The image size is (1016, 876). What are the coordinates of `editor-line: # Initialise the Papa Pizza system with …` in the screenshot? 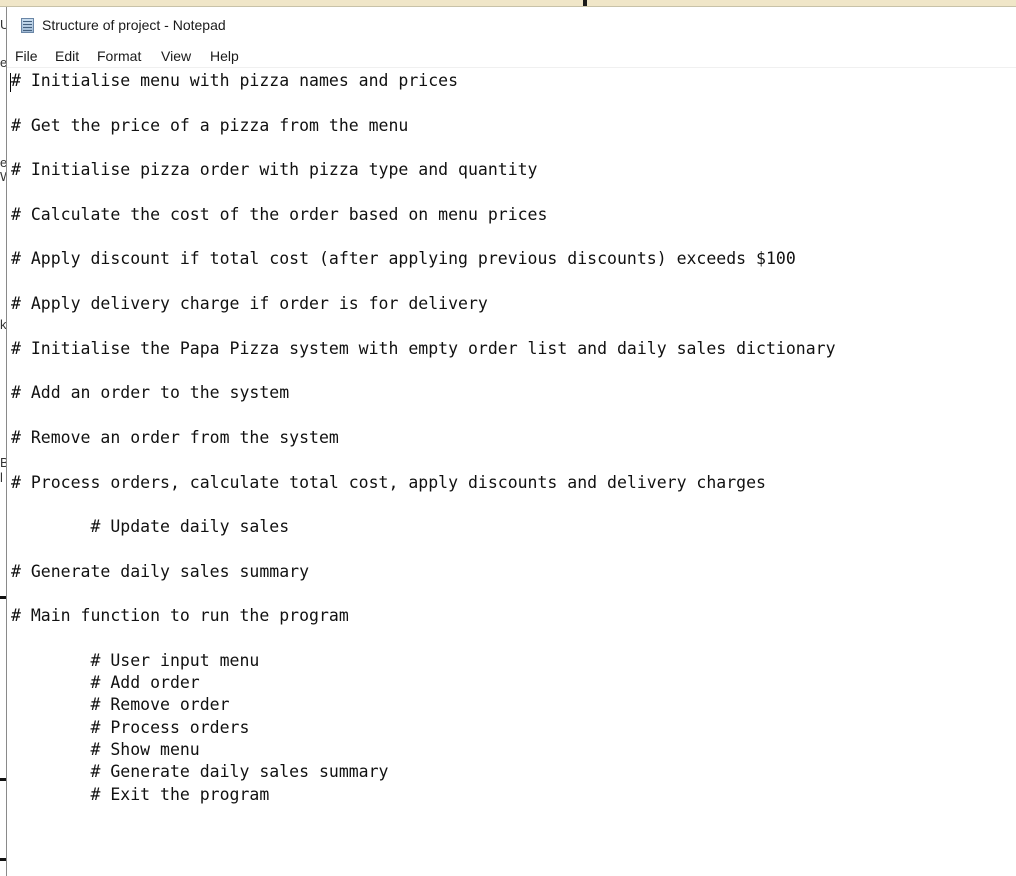 It's located at (423, 348).